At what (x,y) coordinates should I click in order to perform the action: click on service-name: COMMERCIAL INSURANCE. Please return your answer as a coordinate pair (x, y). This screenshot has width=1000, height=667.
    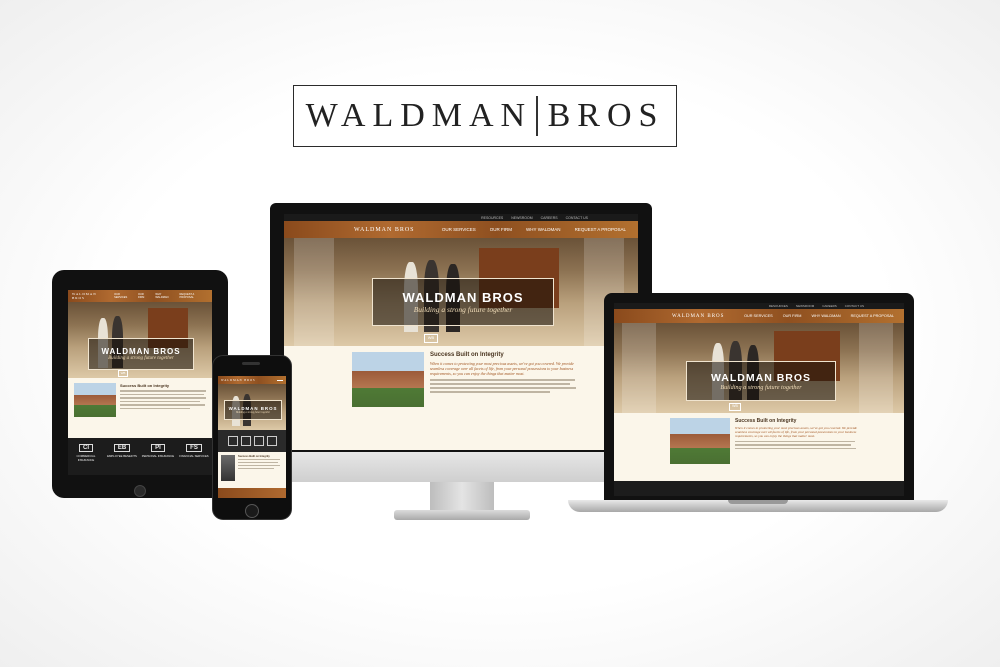
    Looking at the image, I should click on (86, 458).